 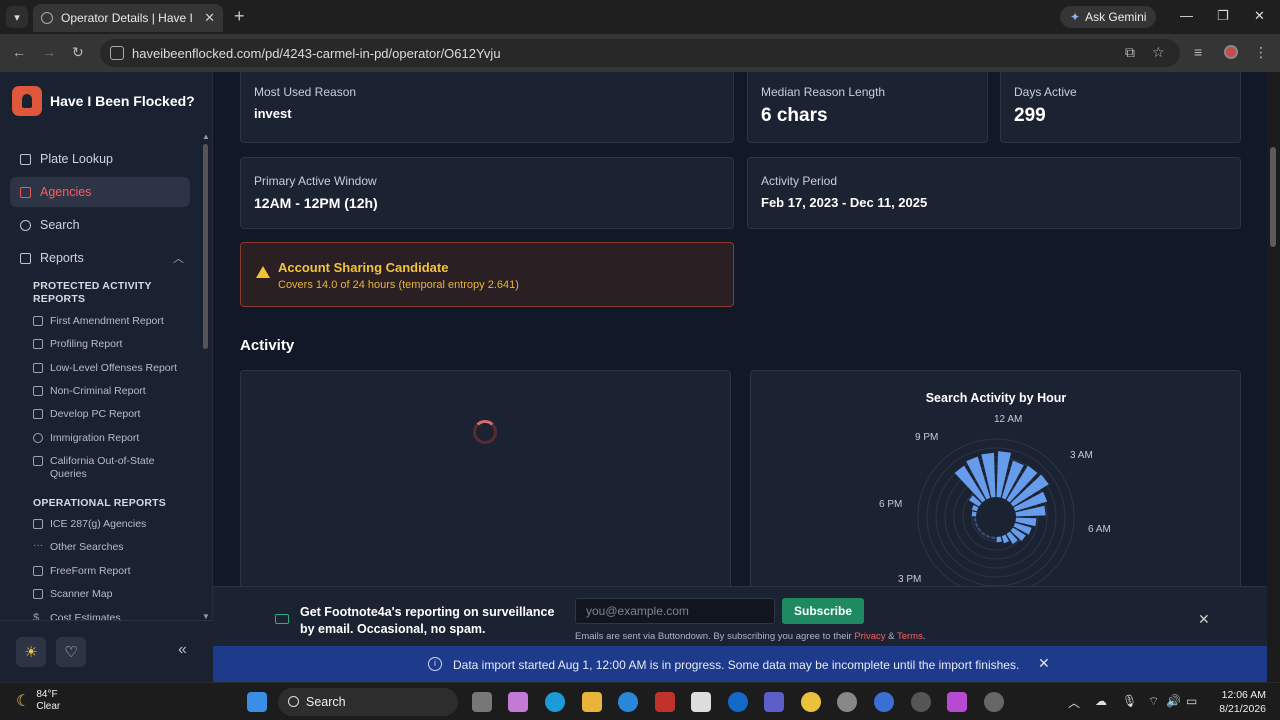 I want to click on sidebar-item-first-amendment: First Amendment Report, so click(x=113, y=321).